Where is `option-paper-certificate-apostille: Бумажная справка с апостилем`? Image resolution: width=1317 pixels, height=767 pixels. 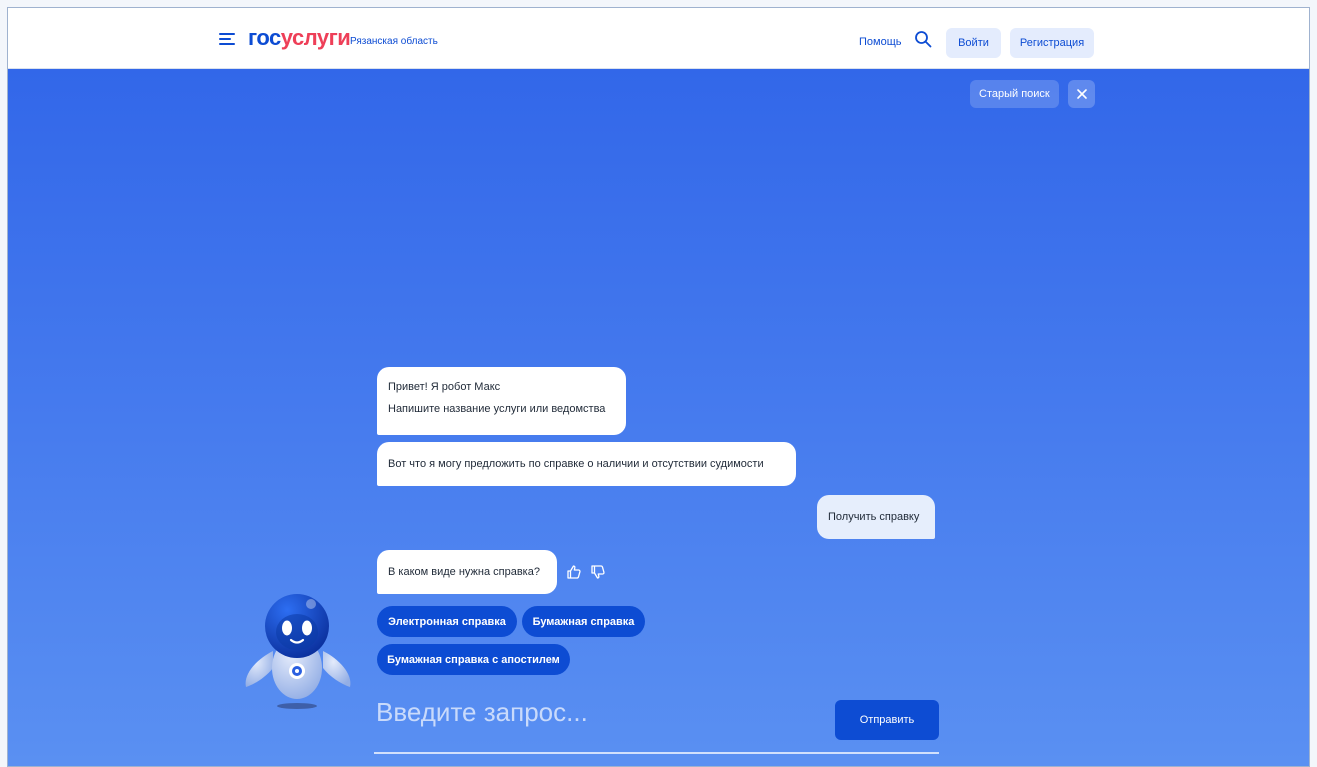
option-paper-certificate-apostille: Бумажная справка с апостилем is located at coordinates (473, 659).